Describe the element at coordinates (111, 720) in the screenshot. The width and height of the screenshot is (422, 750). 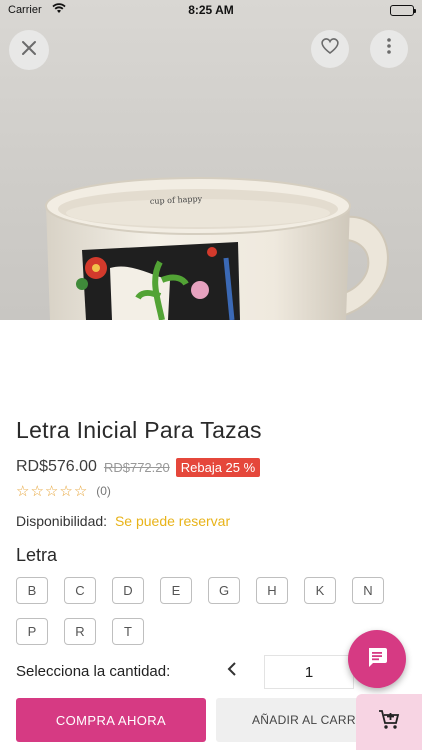
I see `buy-now-button: COMPRA AHORA` at that location.